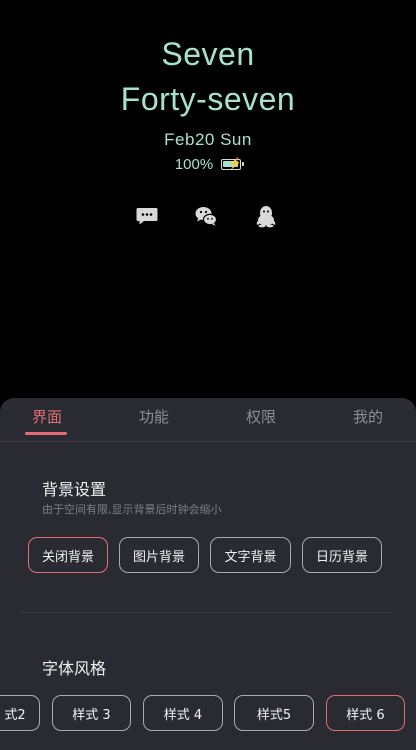 The height and width of the screenshot is (750, 416). What do you see at coordinates (183, 713) in the screenshot?
I see `font-style-4-button: 样式 4` at bounding box center [183, 713].